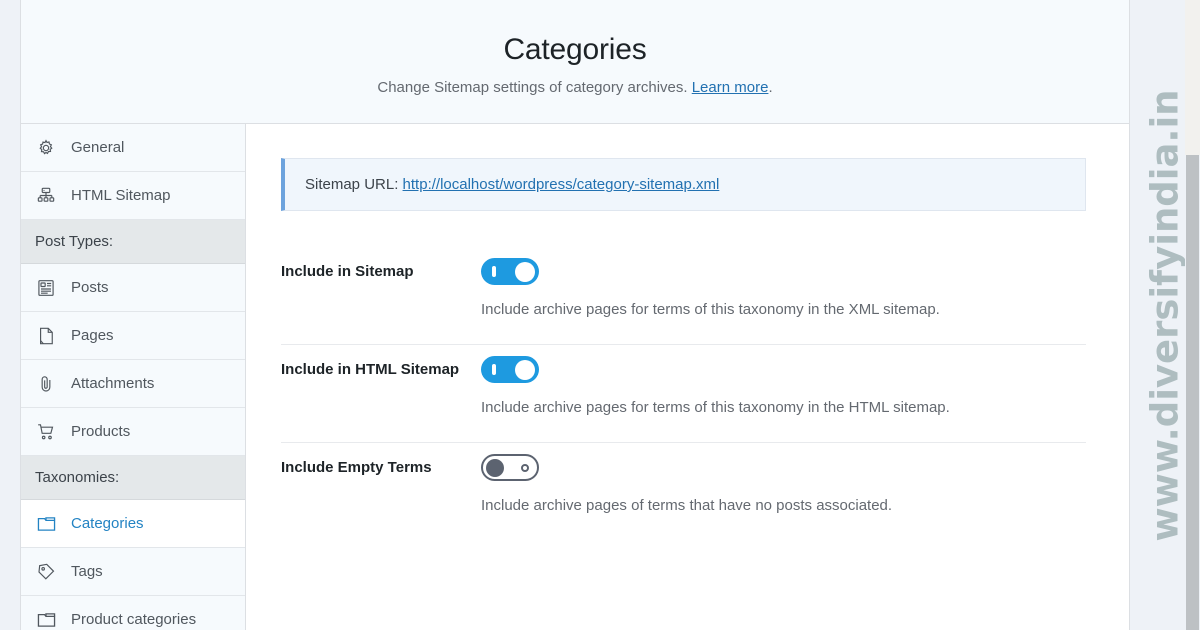 This screenshot has width=1200, height=630. I want to click on sidebar-item-label: Products, so click(101, 431).